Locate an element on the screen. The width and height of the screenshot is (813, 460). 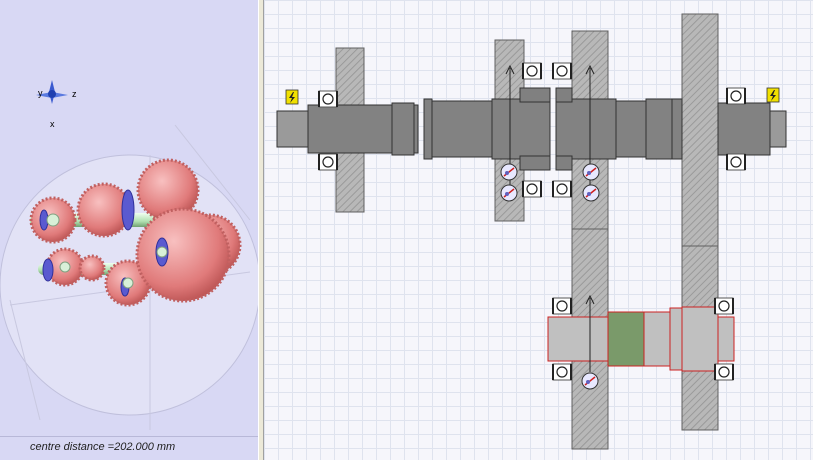
axis-y-label: y is located at coordinates (40, 93).